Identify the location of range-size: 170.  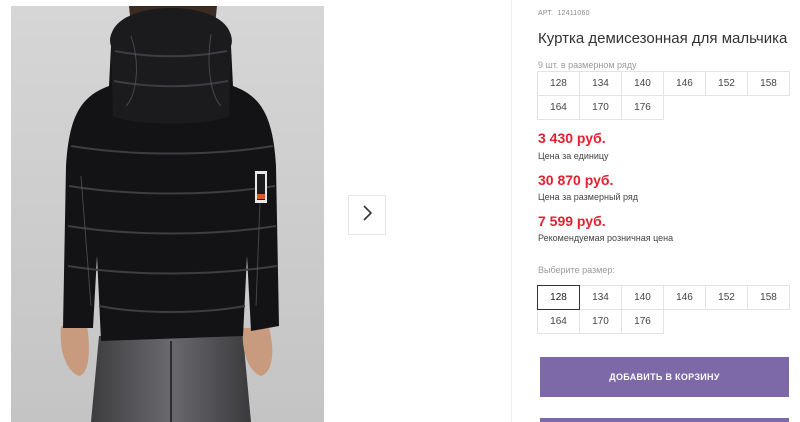
(600, 107).